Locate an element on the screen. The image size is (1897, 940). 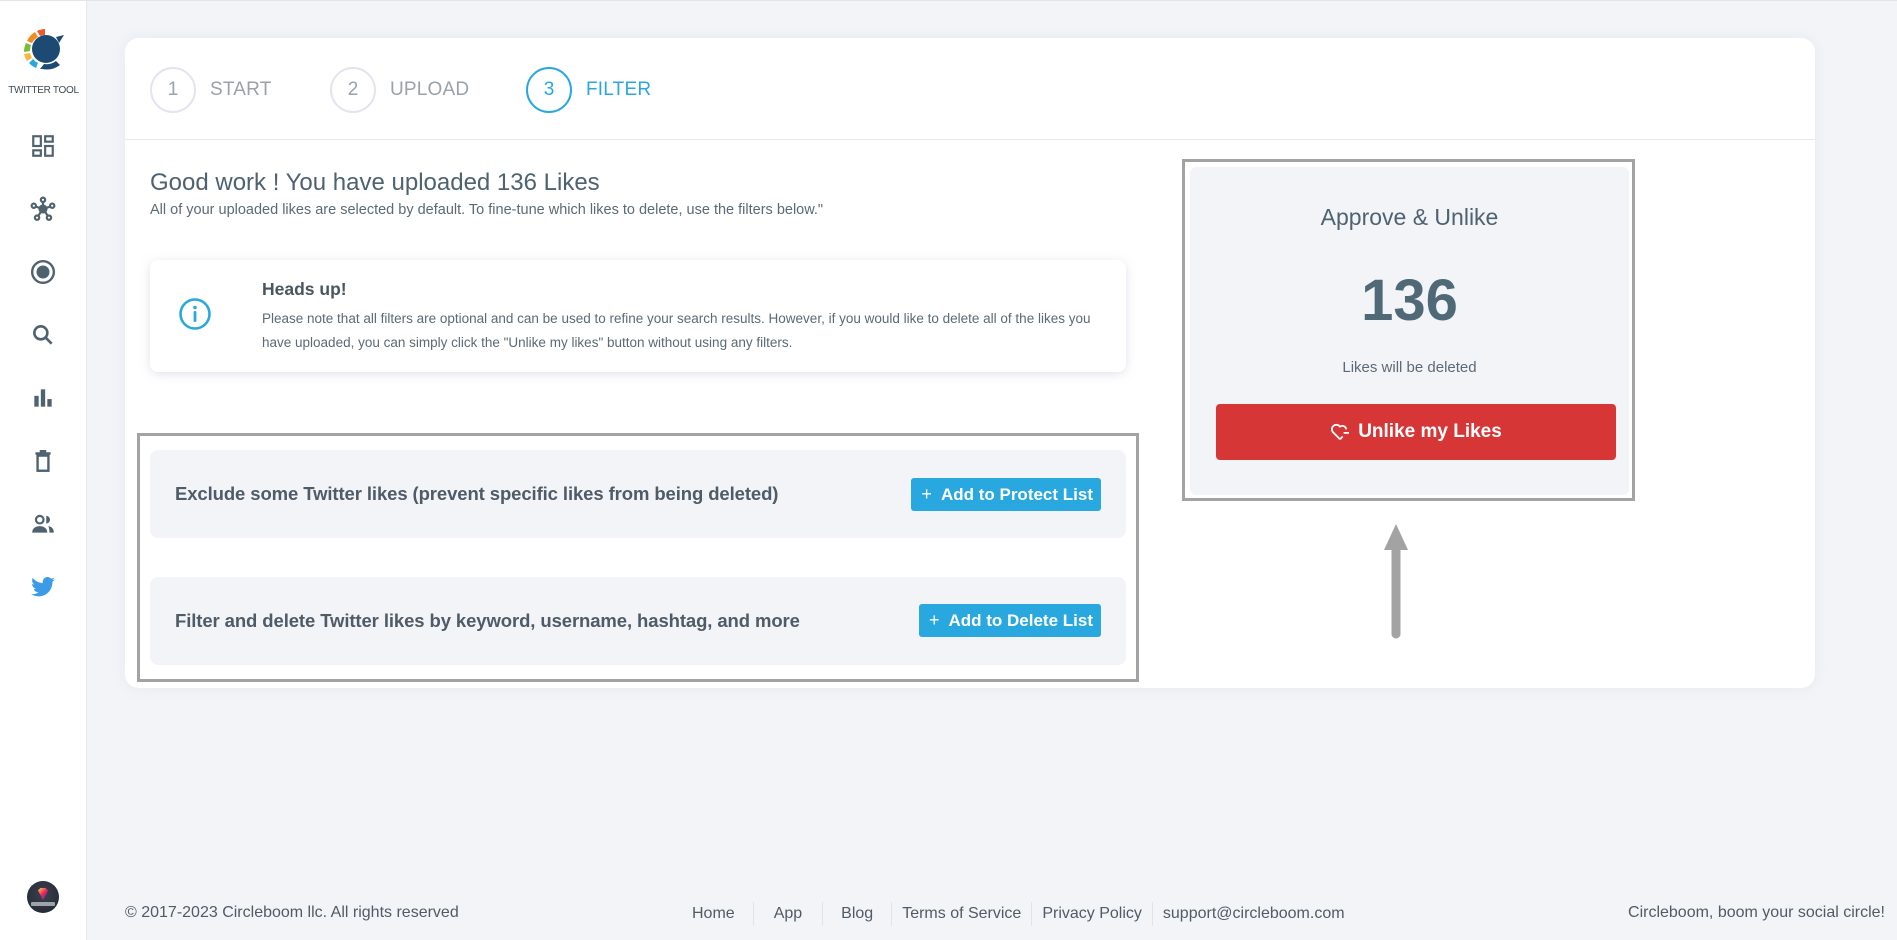
sidebar-item-delete is located at coordinates (43, 461).